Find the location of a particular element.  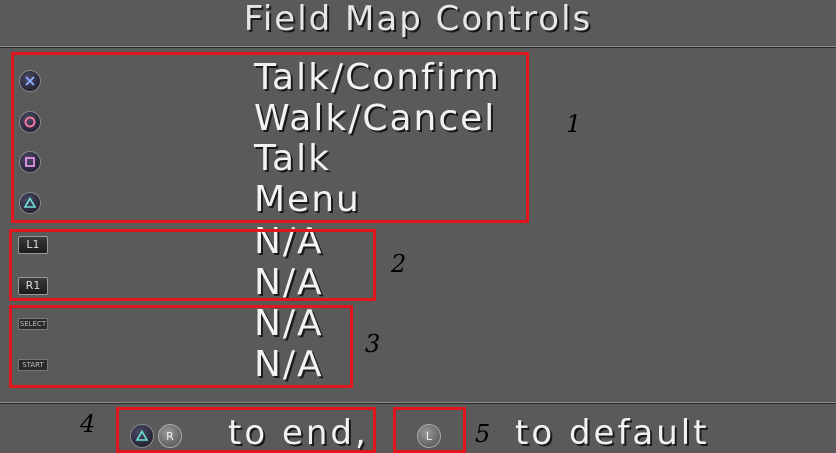

l-stick-icon: L is located at coordinates (429, 436).